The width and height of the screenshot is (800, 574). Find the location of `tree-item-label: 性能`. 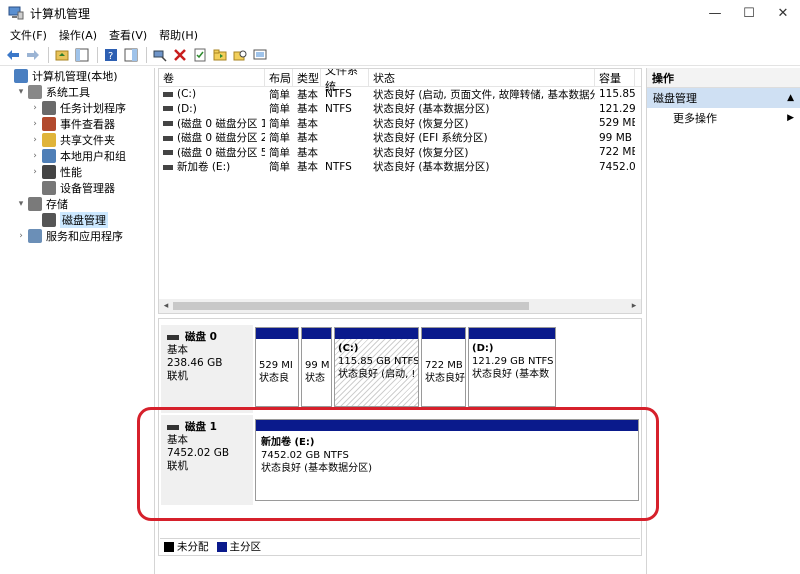

tree-item-label: 性能 is located at coordinates (71, 172).